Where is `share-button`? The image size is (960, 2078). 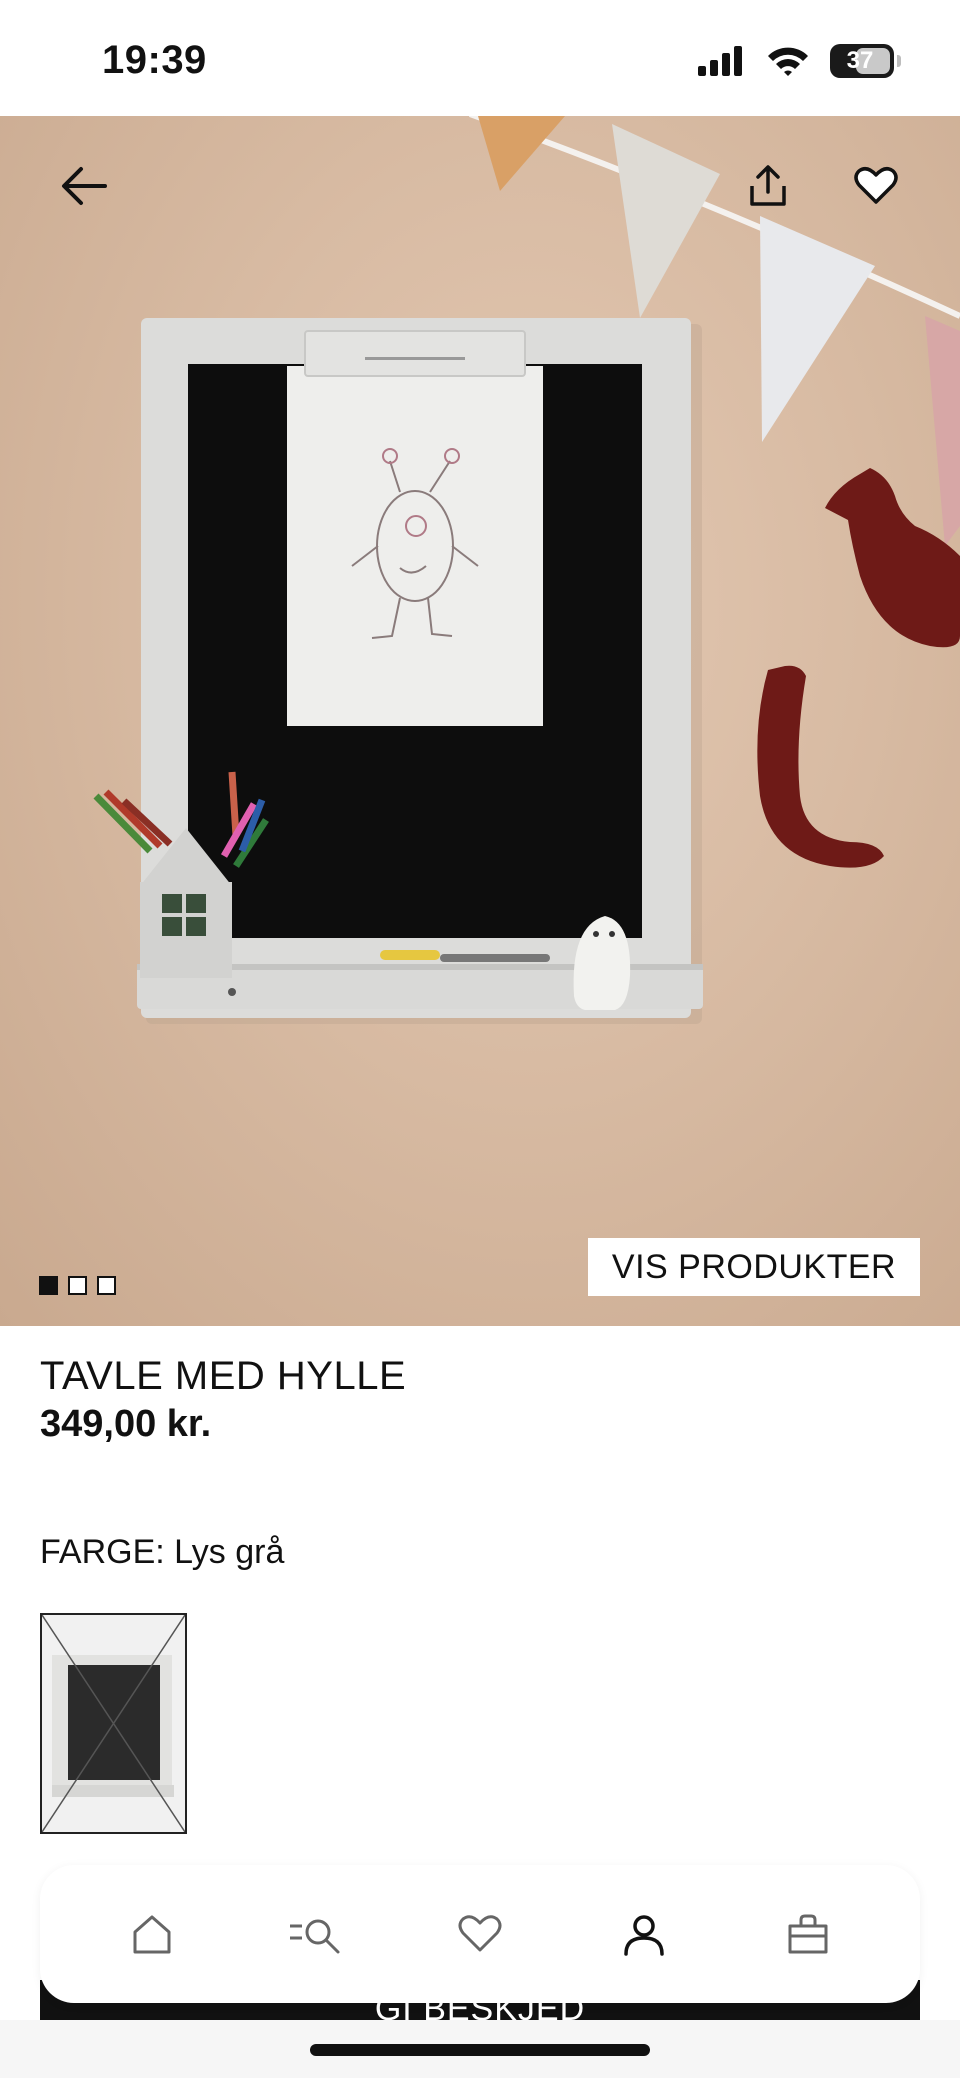 share-button is located at coordinates (768, 186).